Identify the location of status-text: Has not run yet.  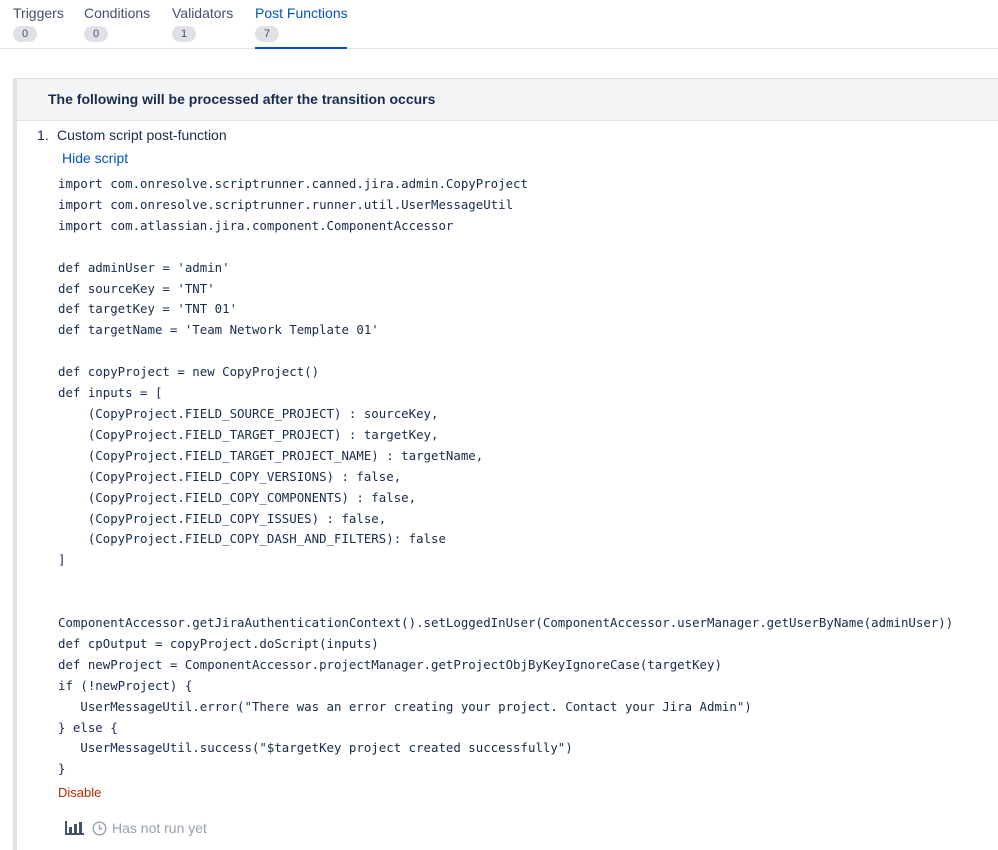
(159, 828).